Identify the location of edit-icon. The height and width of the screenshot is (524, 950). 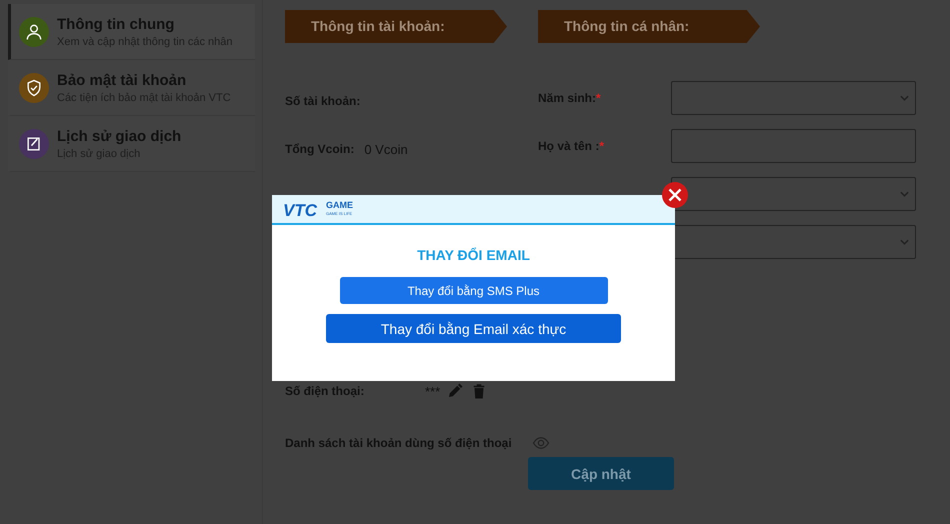
(455, 391).